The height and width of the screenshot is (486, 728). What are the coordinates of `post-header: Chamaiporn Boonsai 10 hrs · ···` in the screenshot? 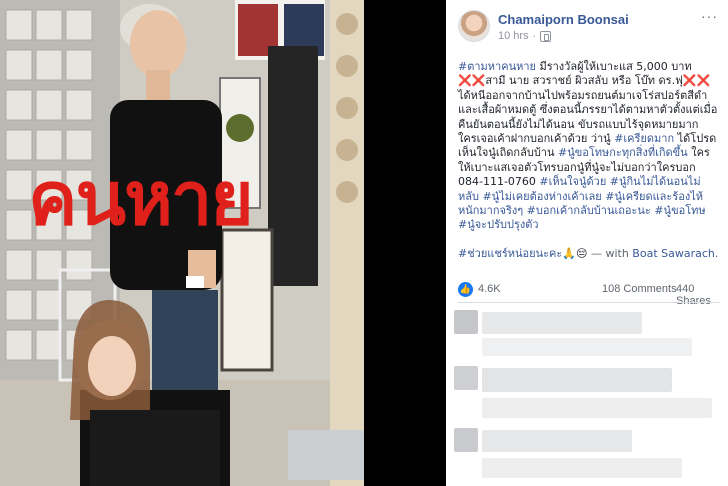 It's located at (587, 25).